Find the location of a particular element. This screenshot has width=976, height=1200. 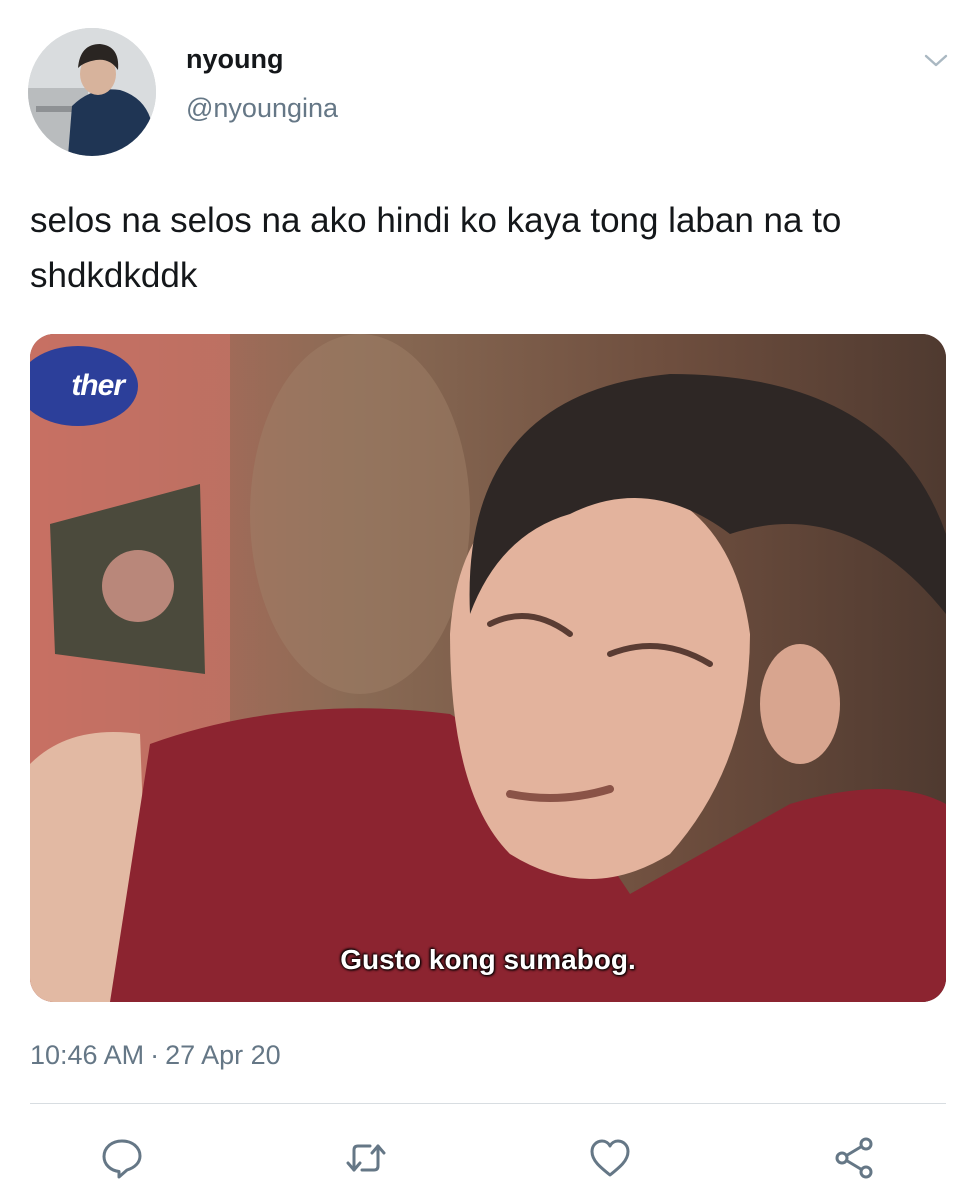

avatar-image is located at coordinates (92, 92).